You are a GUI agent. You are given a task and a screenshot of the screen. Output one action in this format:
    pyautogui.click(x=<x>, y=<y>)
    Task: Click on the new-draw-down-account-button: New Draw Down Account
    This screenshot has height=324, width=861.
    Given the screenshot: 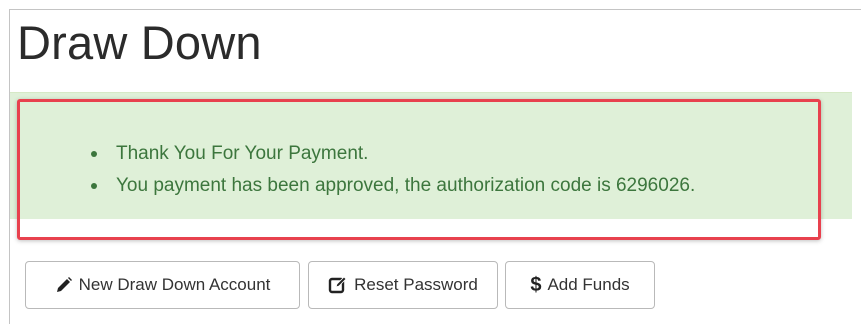 What is the action you would take?
    pyautogui.click(x=162, y=285)
    